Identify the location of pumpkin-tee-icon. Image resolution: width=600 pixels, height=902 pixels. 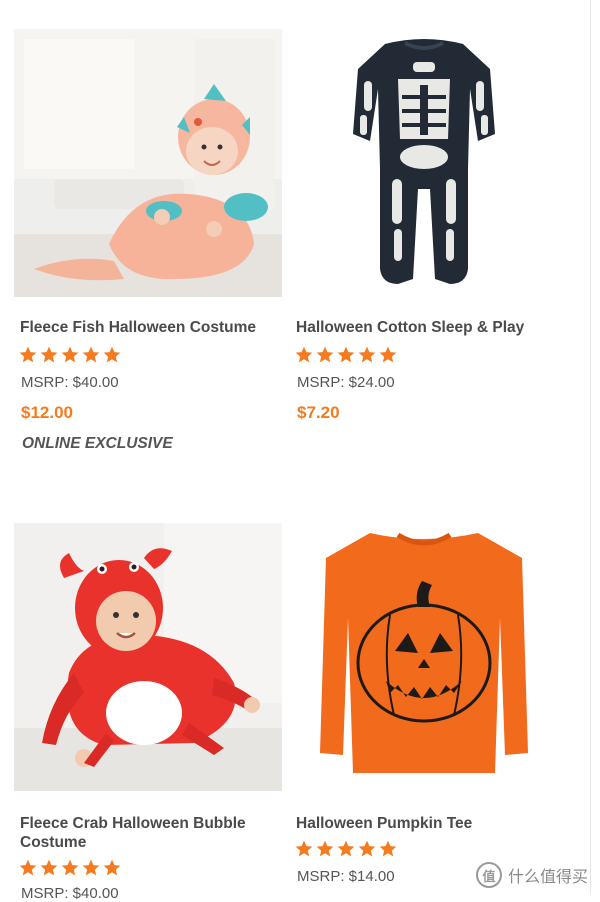
(424, 657).